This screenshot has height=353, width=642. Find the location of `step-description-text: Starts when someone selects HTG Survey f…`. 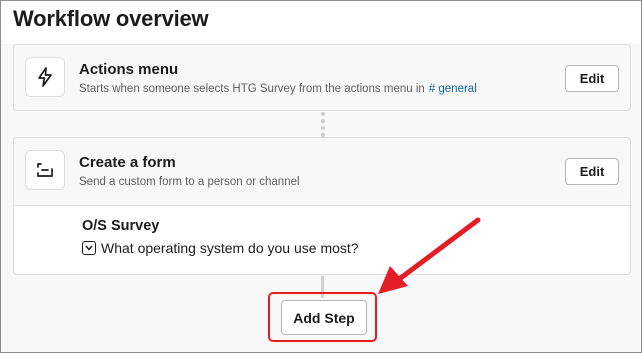

step-description-text: Starts when someone selects HTG Survey f… is located at coordinates (252, 89).